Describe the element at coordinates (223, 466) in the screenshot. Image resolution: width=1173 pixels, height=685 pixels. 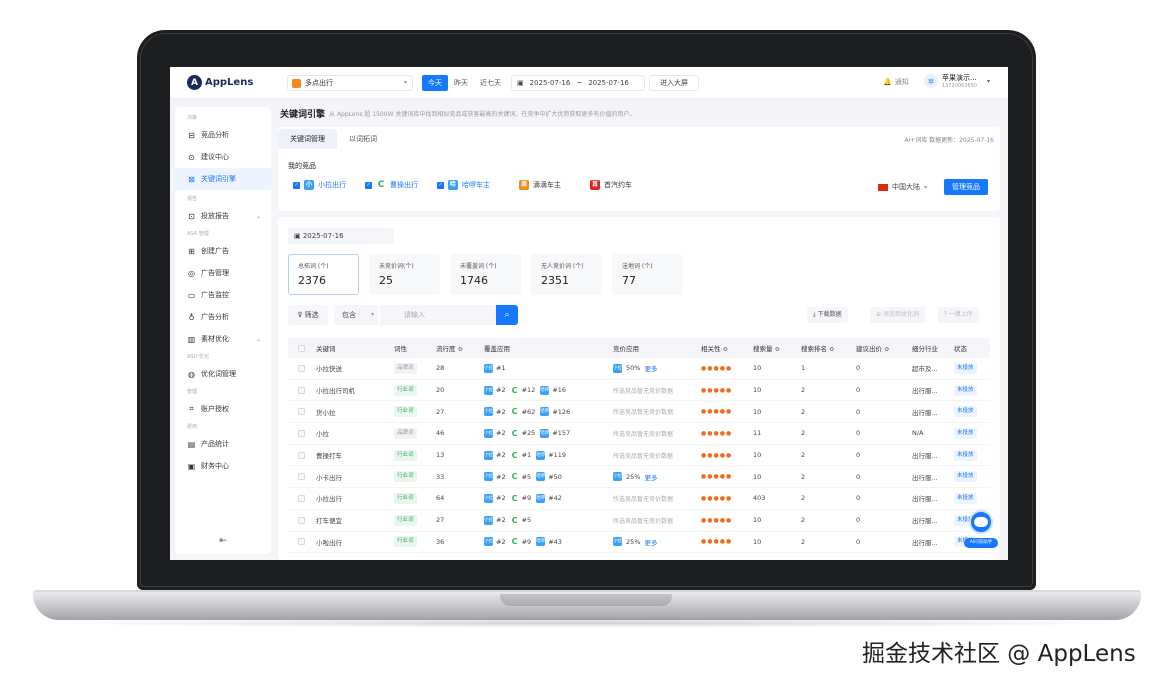
I see `sidebar-item-finance-center: ▣ 财务中心` at that location.